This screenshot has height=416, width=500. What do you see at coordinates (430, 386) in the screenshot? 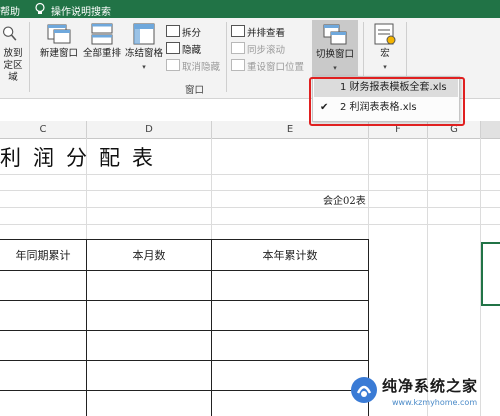
I see `watermark-name: 纯净系统之家` at bounding box center [430, 386].